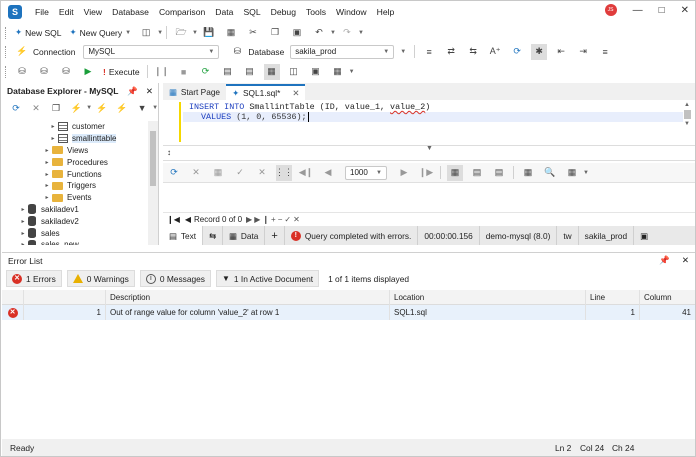  What do you see at coordinates (146, 33) in the screenshot?
I see `new-item-icon: ◫` at bounding box center [146, 33].